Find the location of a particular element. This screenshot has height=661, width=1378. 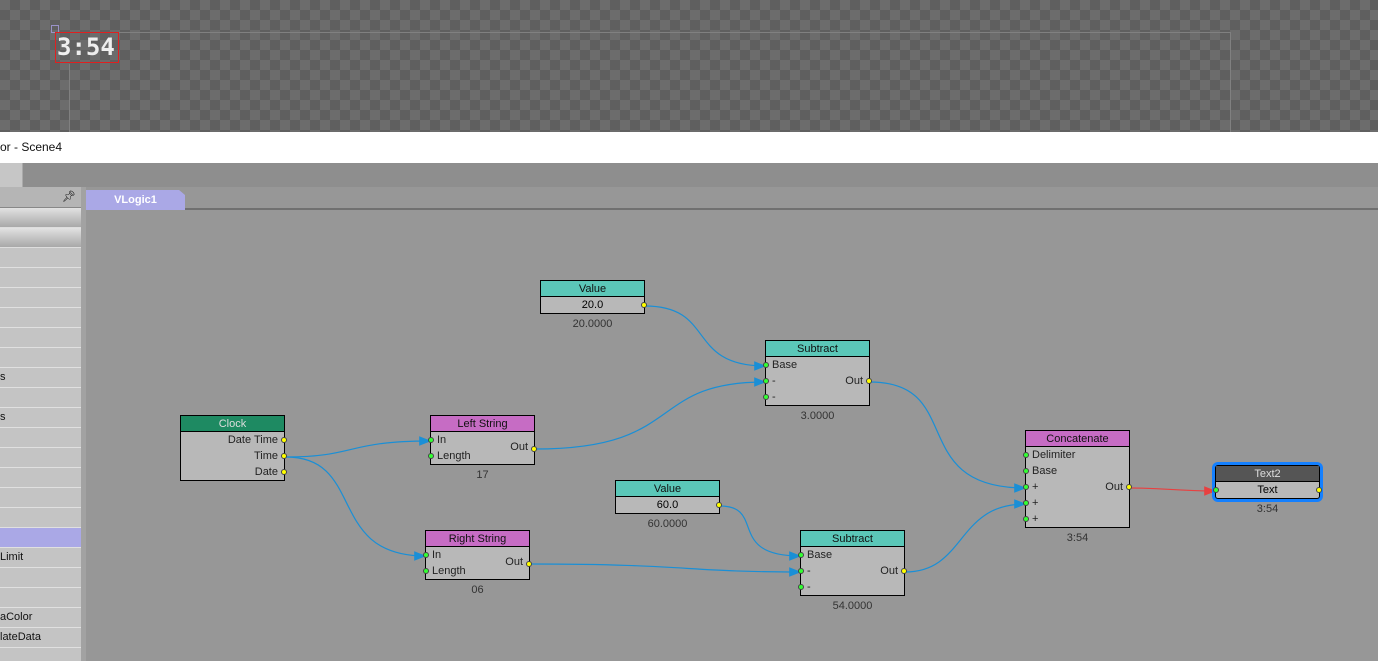

clock-node: Clock Date Time Time Date is located at coordinates (233, 448).